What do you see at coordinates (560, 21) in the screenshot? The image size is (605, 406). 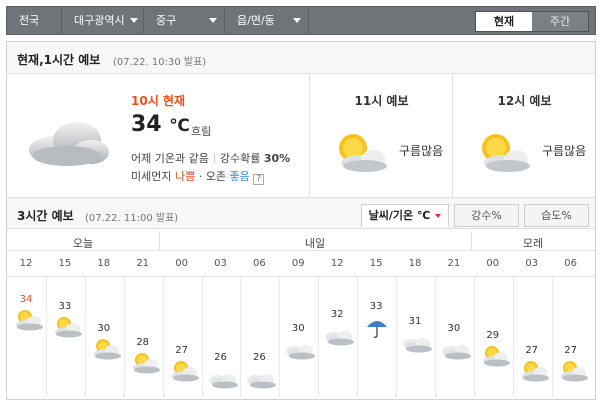 I see `tab-weekly: 주간` at bounding box center [560, 21].